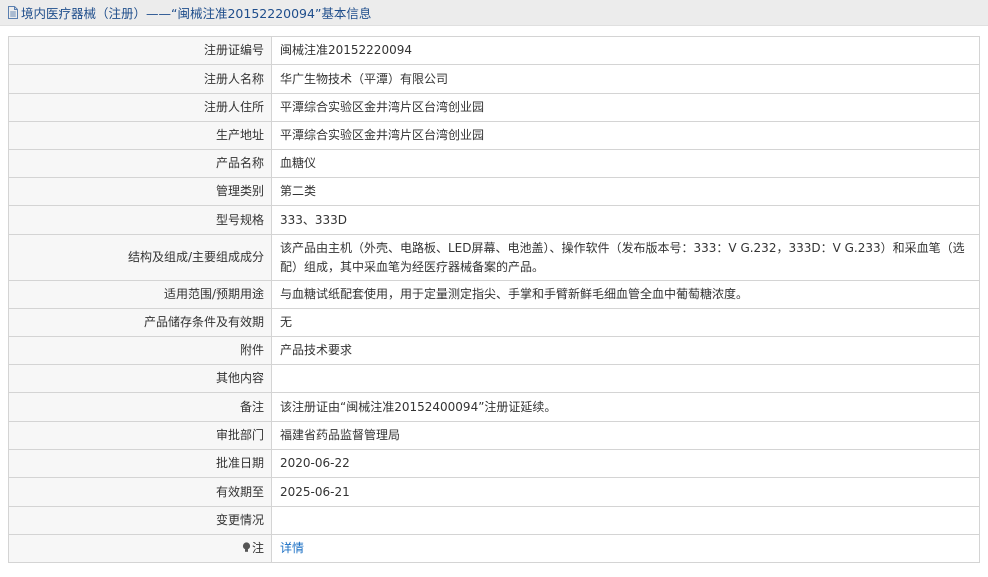  Describe the element at coordinates (140, 435) in the screenshot. I see `row-label: 审批部门` at that location.